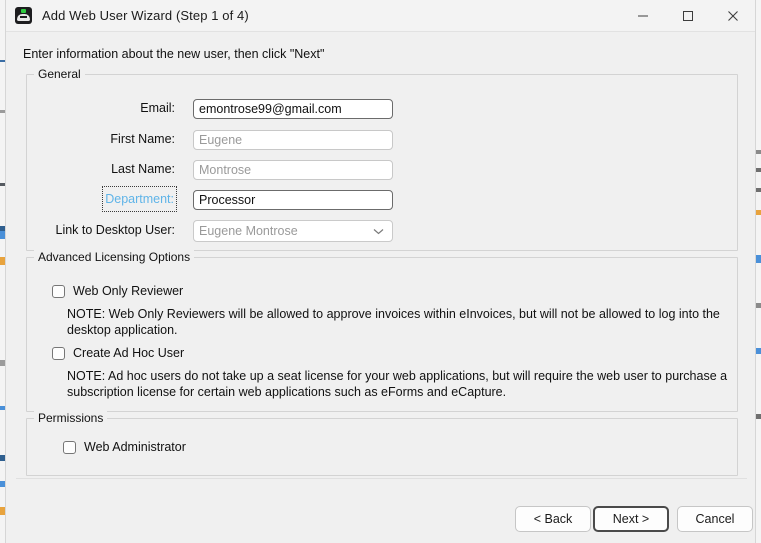 Image resolution: width=761 pixels, height=543 pixels. Describe the element at coordinates (71, 418) in the screenshot. I see `permissions-group-title: Permissions` at that location.